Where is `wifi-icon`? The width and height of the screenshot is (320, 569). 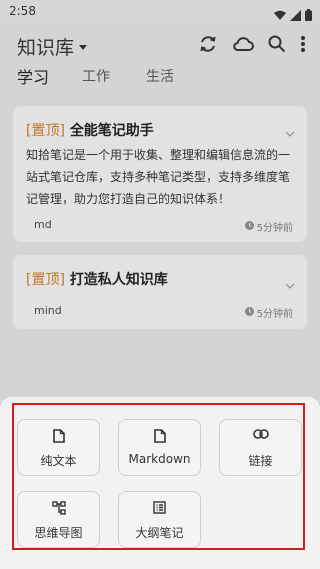 wifi-icon is located at coordinates (280, 15).